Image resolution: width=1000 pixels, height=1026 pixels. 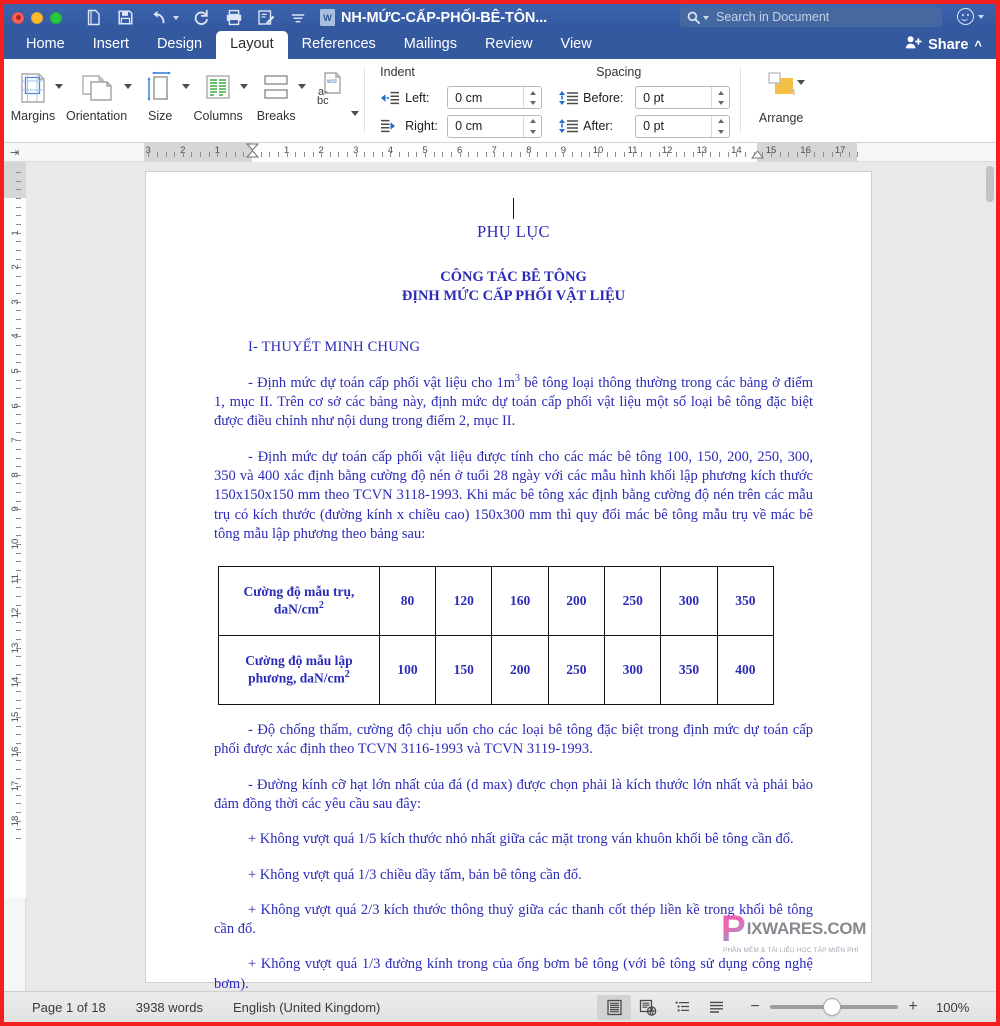 What do you see at coordinates (15, 576) in the screenshot?
I see `vertical-ruler: 123456789101112131415161718` at bounding box center [15, 576].